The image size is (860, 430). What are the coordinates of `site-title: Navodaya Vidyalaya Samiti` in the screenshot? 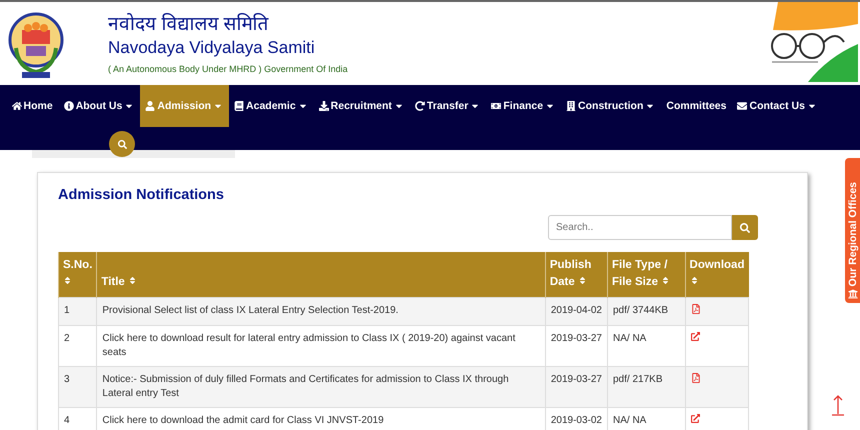 It's located at (212, 48).